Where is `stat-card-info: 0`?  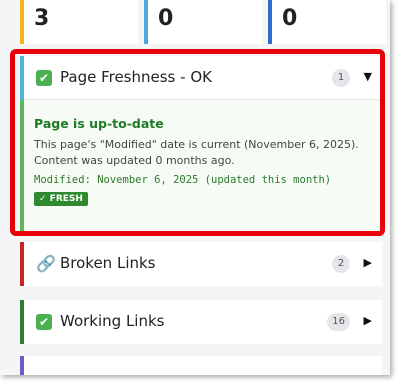 stat-card-info: 0 is located at coordinates (203, 22).